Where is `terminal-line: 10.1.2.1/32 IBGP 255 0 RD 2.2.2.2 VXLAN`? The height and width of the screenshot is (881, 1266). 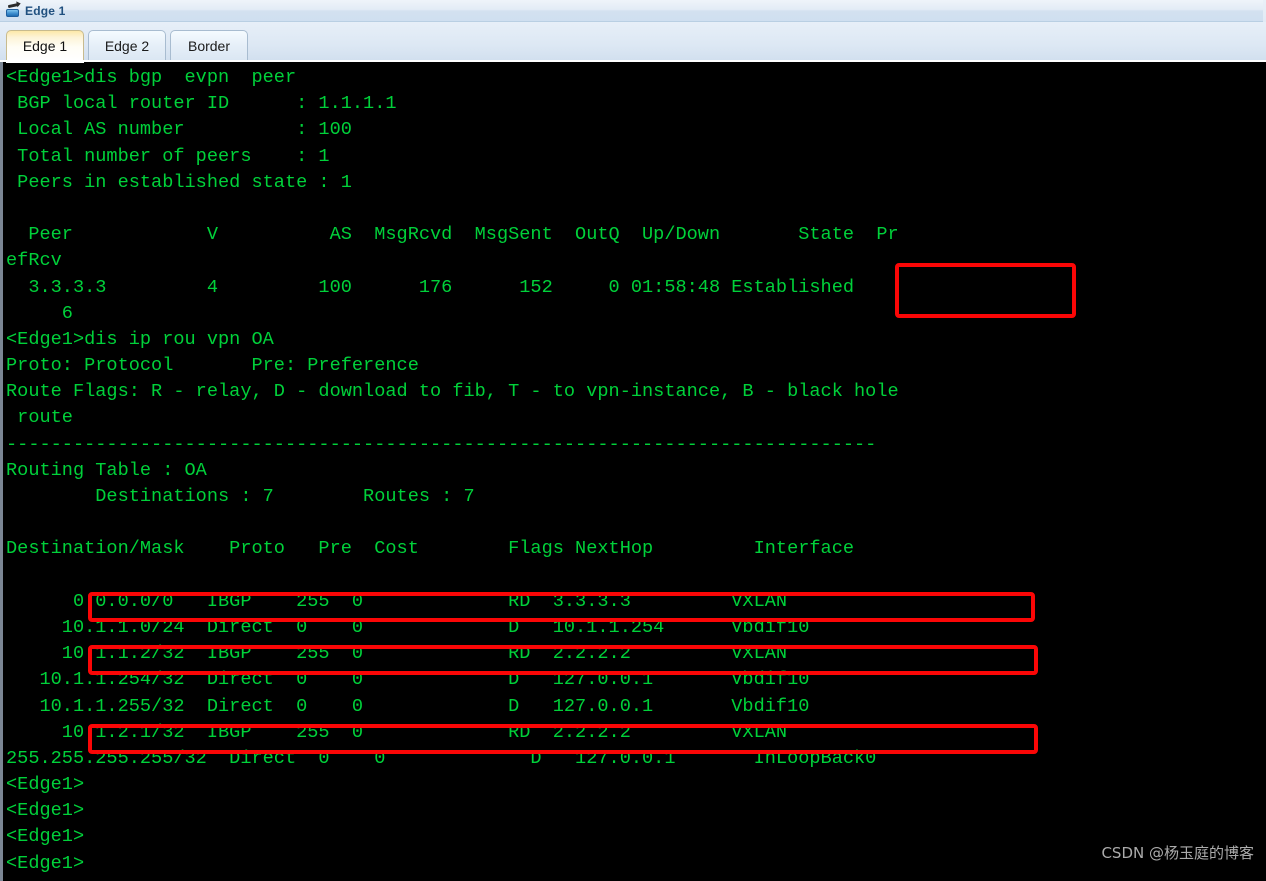 terminal-line: 10.1.2.1/32 IBGP 255 0 RD 2.2.2.2 VXLAN is located at coordinates (397, 732).